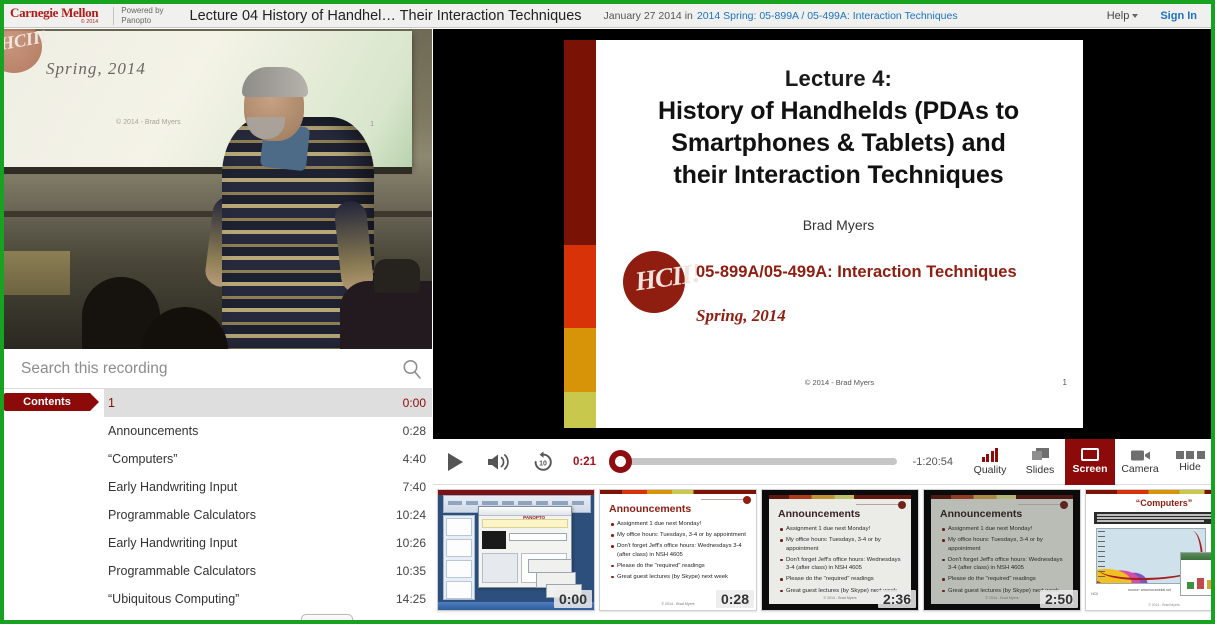 The height and width of the screenshot is (624, 1215). What do you see at coordinates (1095, 594) in the screenshot?
I see `chart-axis-label: HCII` at bounding box center [1095, 594].